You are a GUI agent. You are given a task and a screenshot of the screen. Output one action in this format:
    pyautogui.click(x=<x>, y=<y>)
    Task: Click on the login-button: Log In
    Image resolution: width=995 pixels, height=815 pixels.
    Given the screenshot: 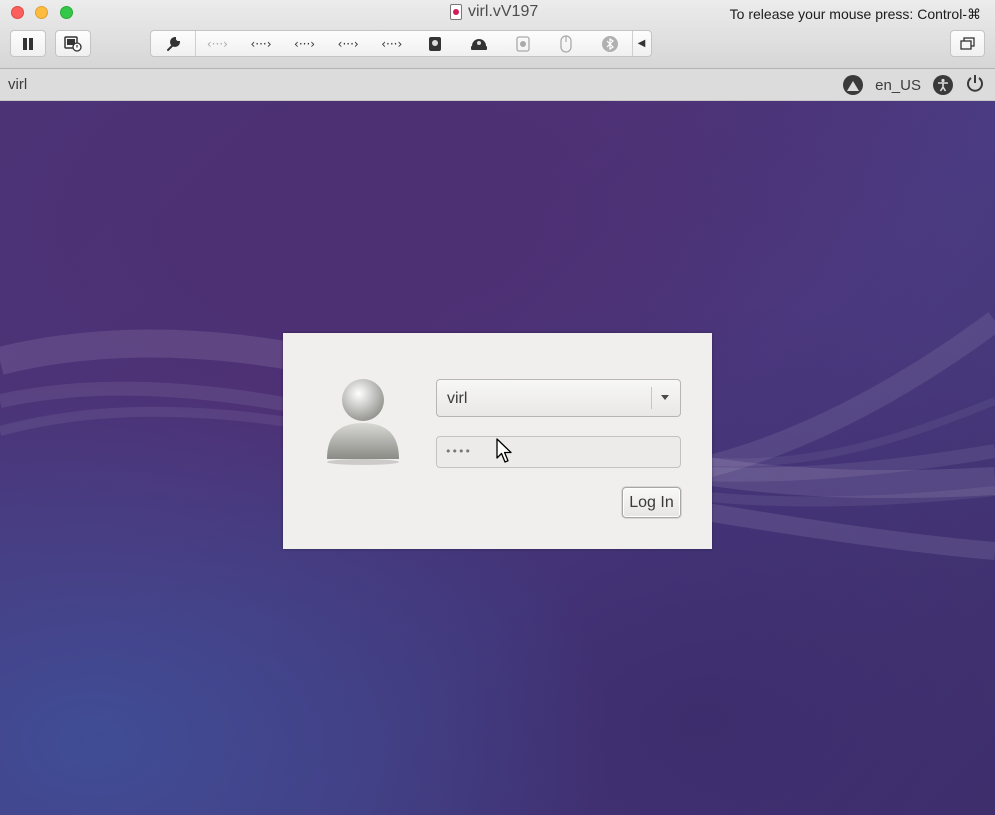 What is the action you would take?
    pyautogui.click(x=651, y=502)
    